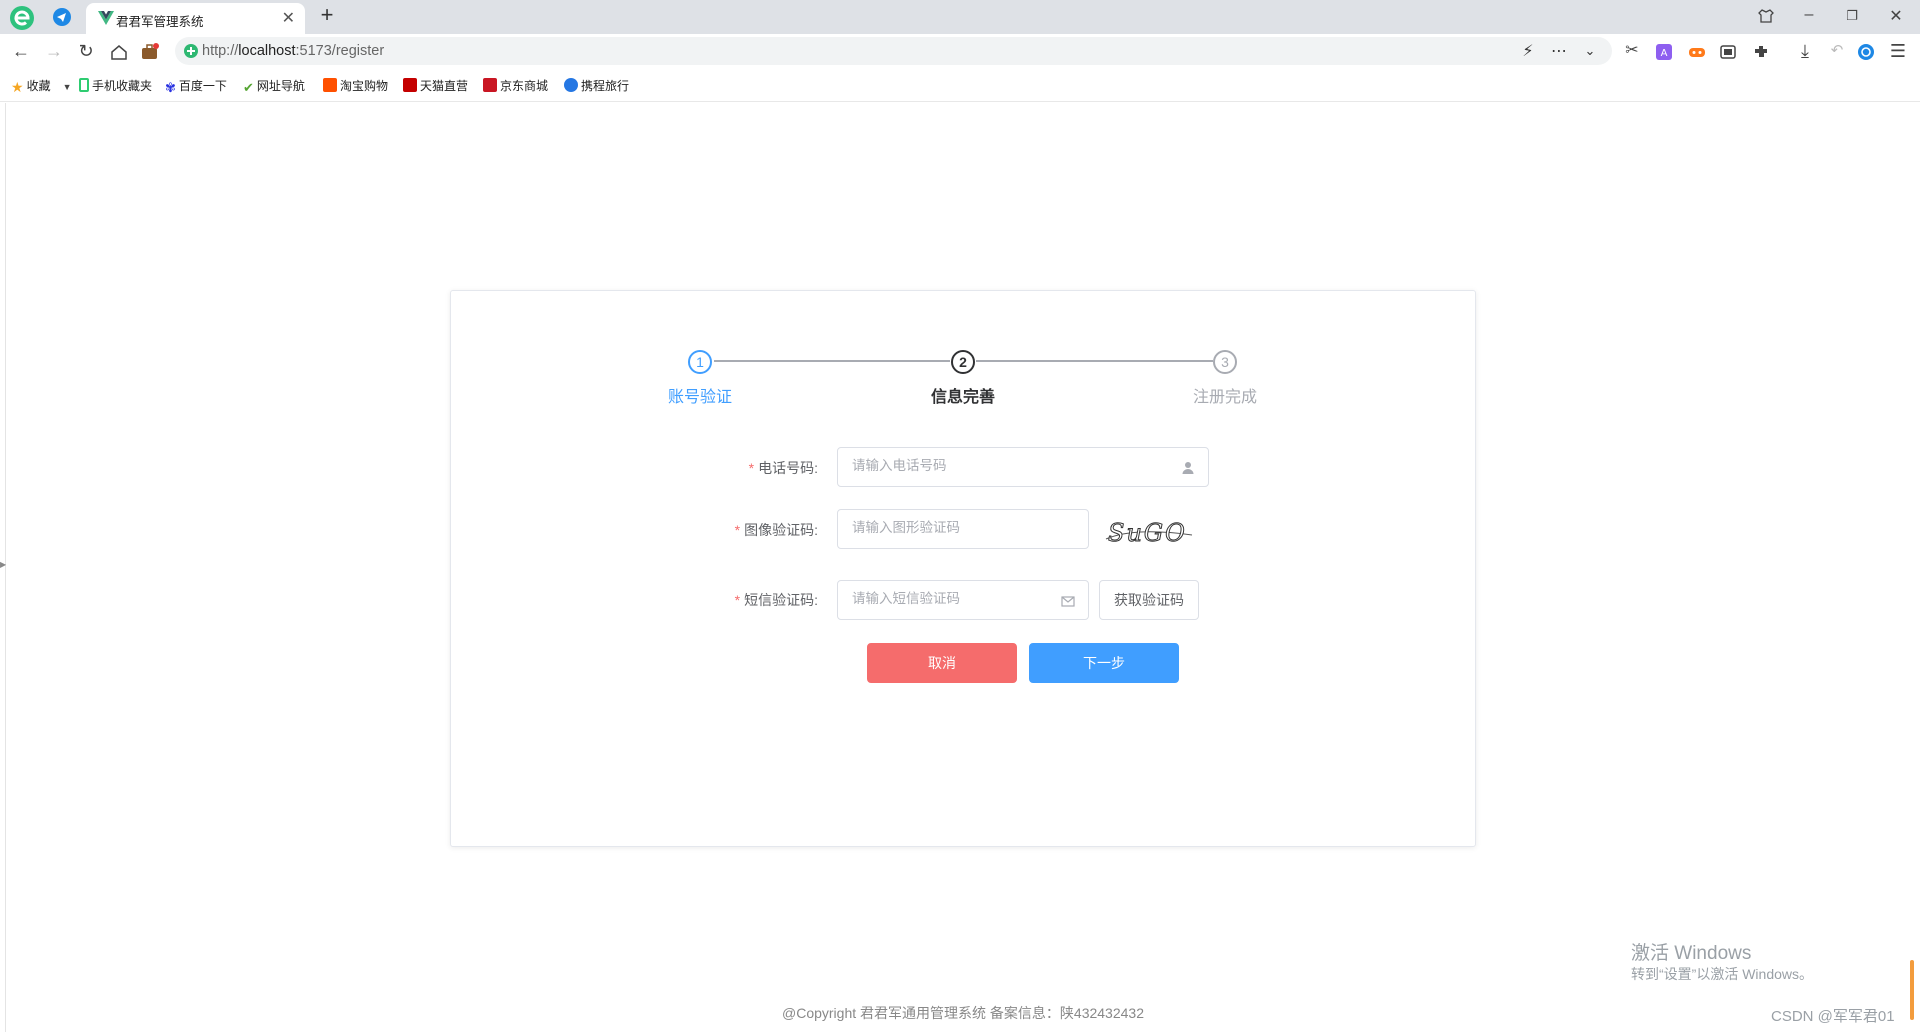 This screenshot has height=1032, width=1920. Describe the element at coordinates (1805, 51) in the screenshot. I see `download-icon: ⤓` at that location.